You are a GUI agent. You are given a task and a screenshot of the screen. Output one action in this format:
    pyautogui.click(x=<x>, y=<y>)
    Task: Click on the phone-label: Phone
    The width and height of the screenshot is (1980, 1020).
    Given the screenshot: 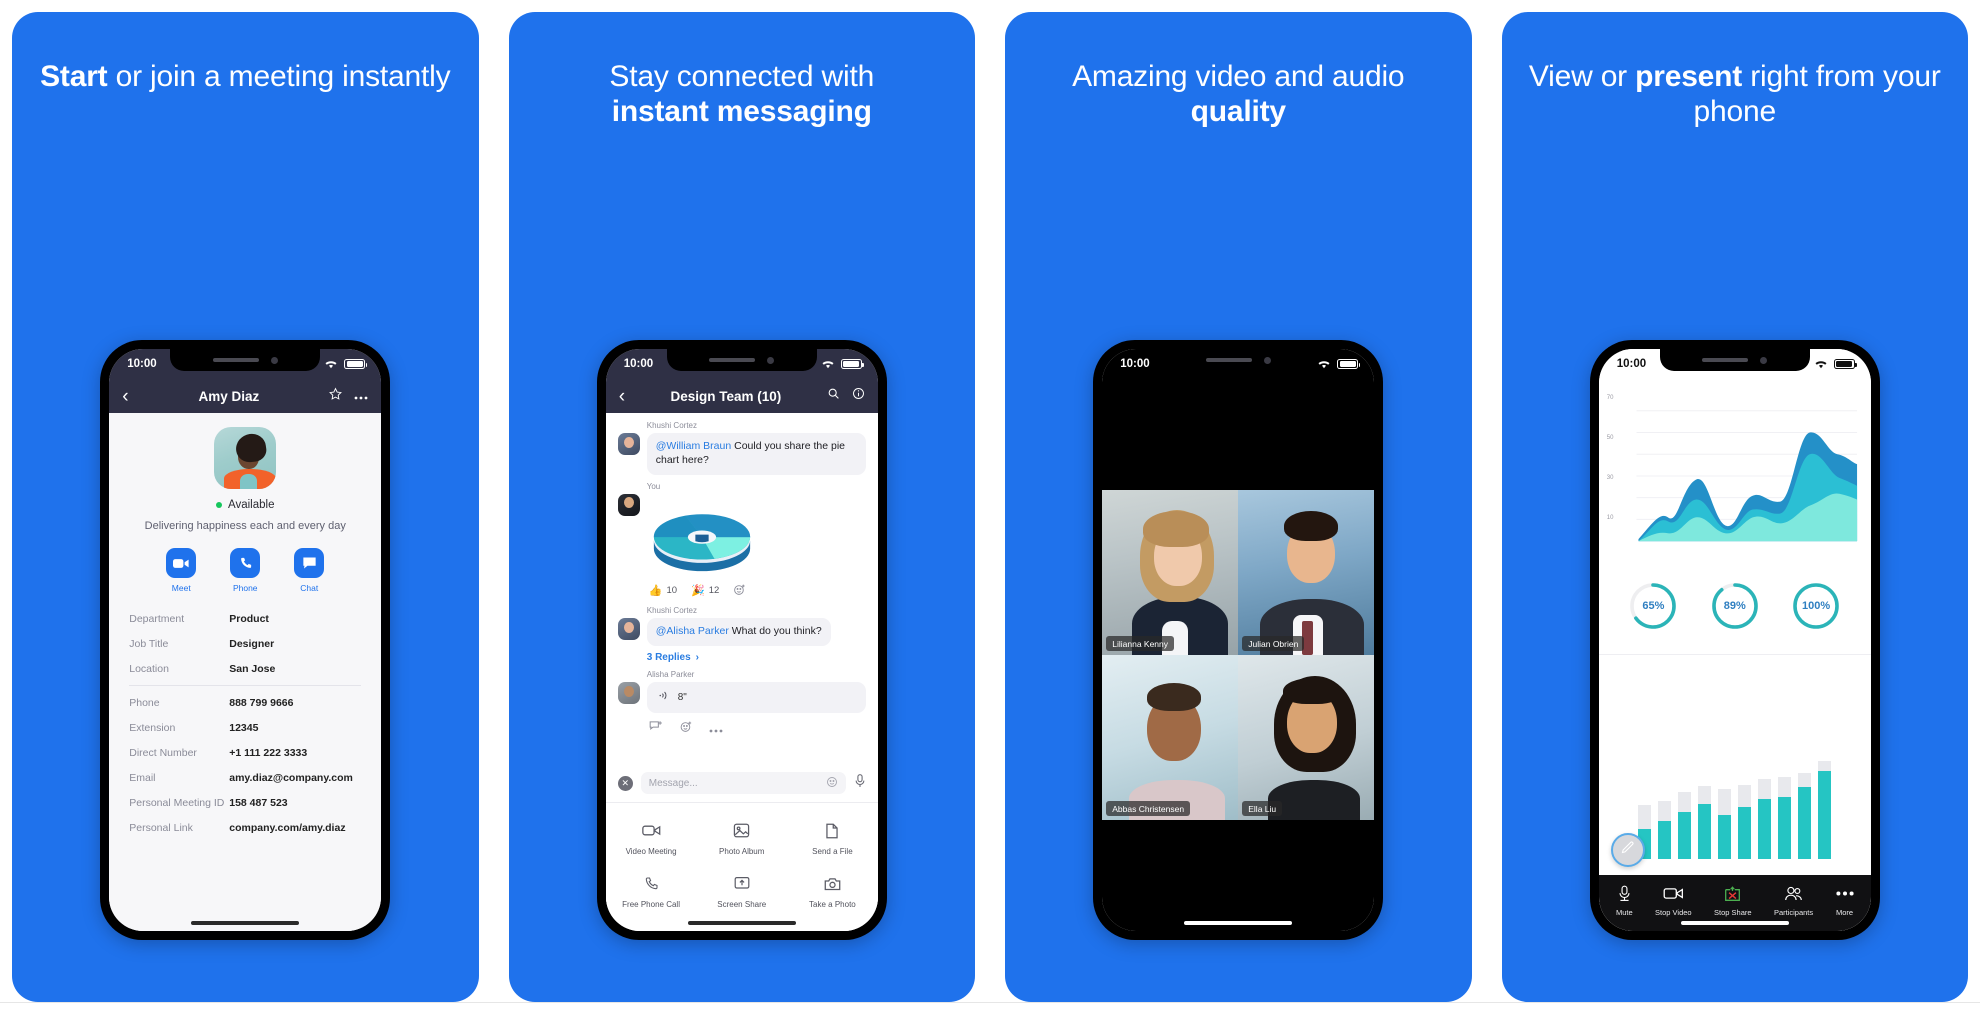 What is the action you would take?
    pyautogui.click(x=245, y=588)
    